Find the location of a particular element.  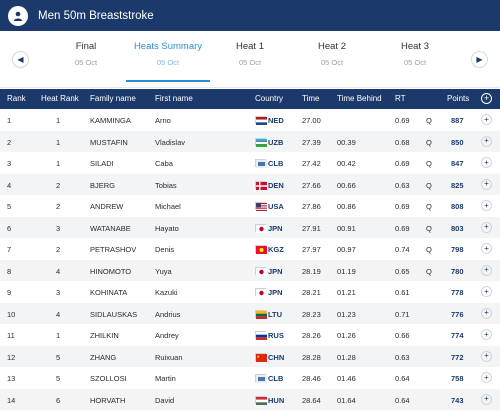

user-icon is located at coordinates (18, 15).